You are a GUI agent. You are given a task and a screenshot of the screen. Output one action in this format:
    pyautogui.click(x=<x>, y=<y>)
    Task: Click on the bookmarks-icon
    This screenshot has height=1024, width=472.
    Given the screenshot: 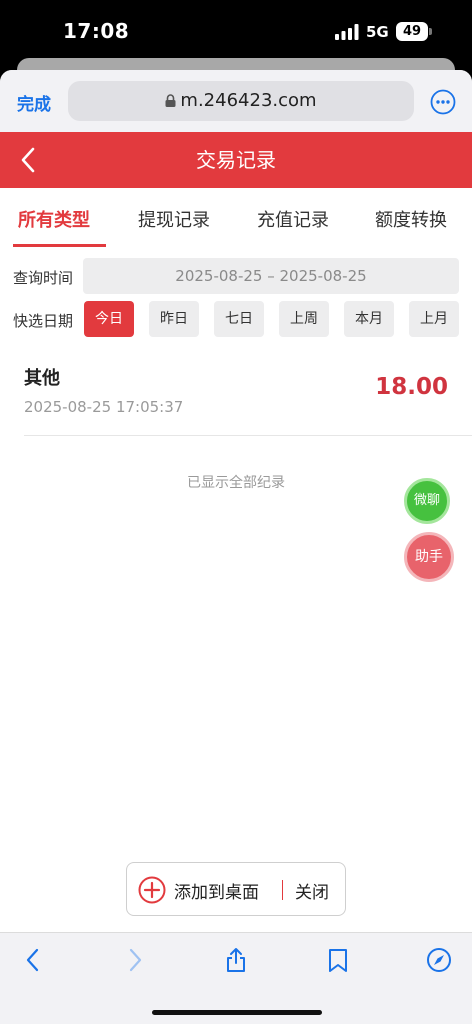 What is the action you would take?
    pyautogui.click(x=338, y=960)
    